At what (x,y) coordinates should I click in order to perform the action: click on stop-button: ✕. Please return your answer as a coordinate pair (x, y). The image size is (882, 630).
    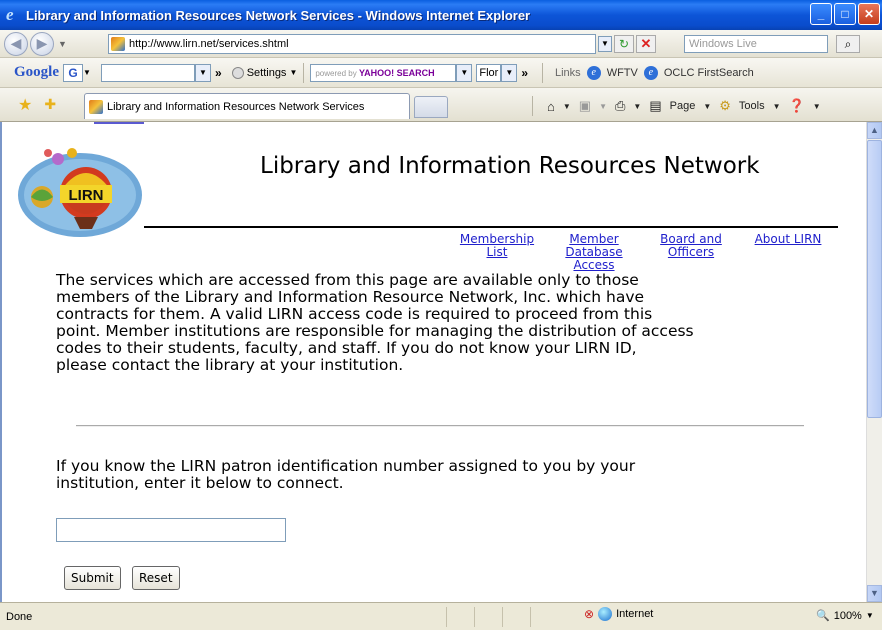
    Looking at the image, I should click on (646, 44).